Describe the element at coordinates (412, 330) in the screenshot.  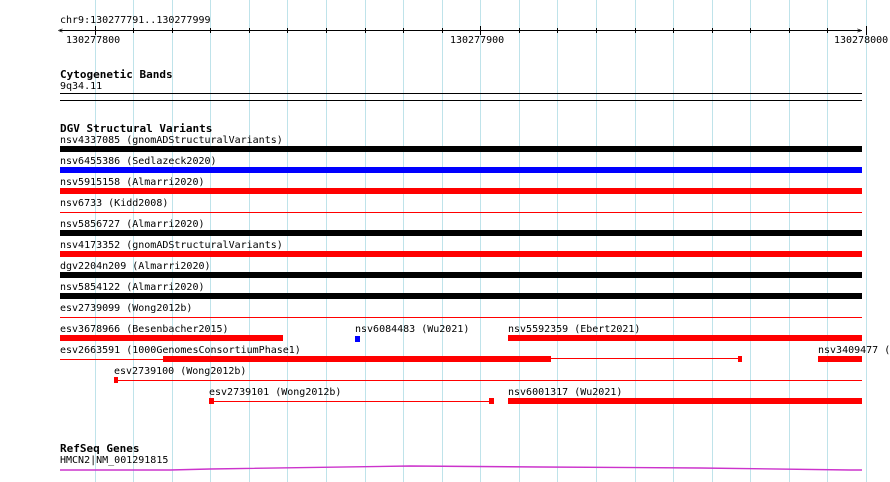
I see `feature-label: nsv6084483 (Wu2021)` at that location.